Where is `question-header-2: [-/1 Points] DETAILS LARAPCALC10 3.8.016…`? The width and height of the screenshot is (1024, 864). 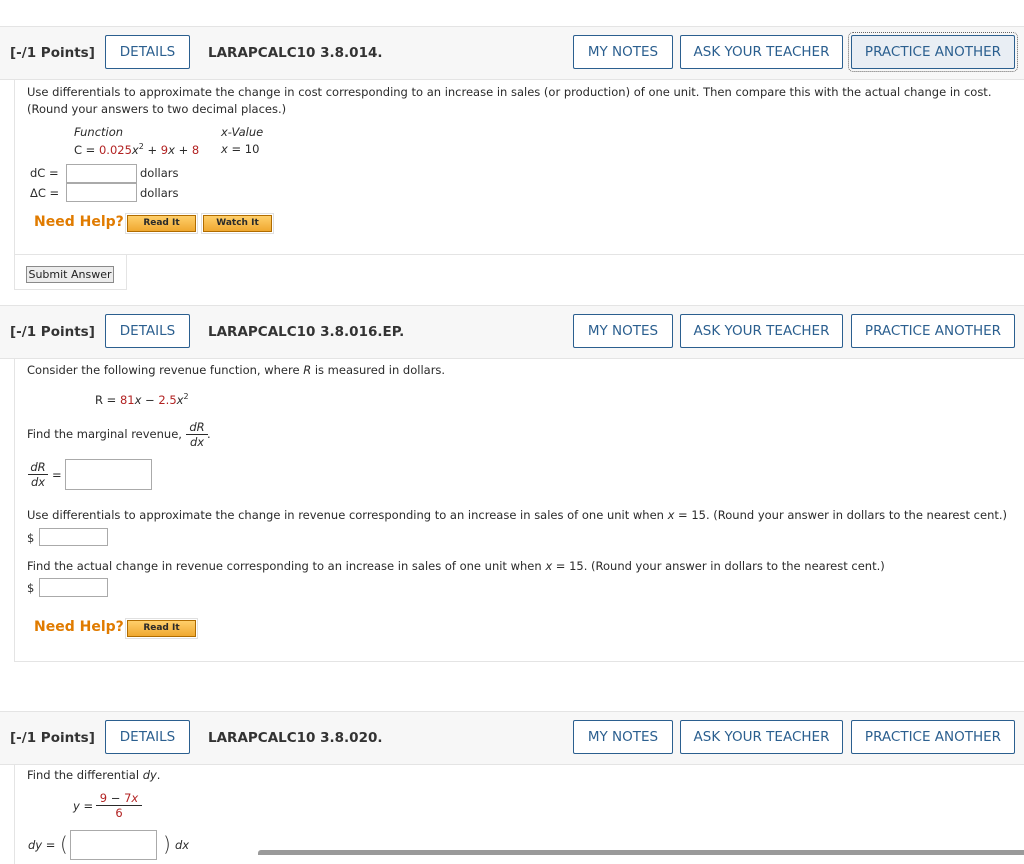 question-header-2: [-/1 Points] DETAILS LARAPCALC10 3.8.016… is located at coordinates (512, 332).